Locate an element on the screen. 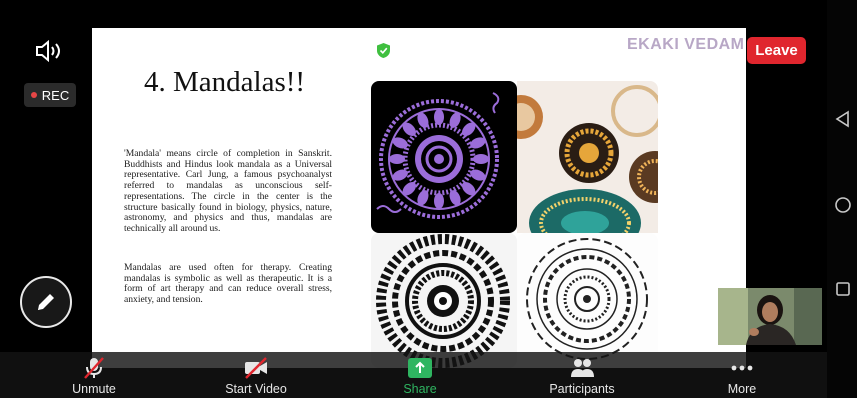 The height and width of the screenshot is (398, 857). meeting-title-dropdown: Zoom is located at coordinates (417, 50).